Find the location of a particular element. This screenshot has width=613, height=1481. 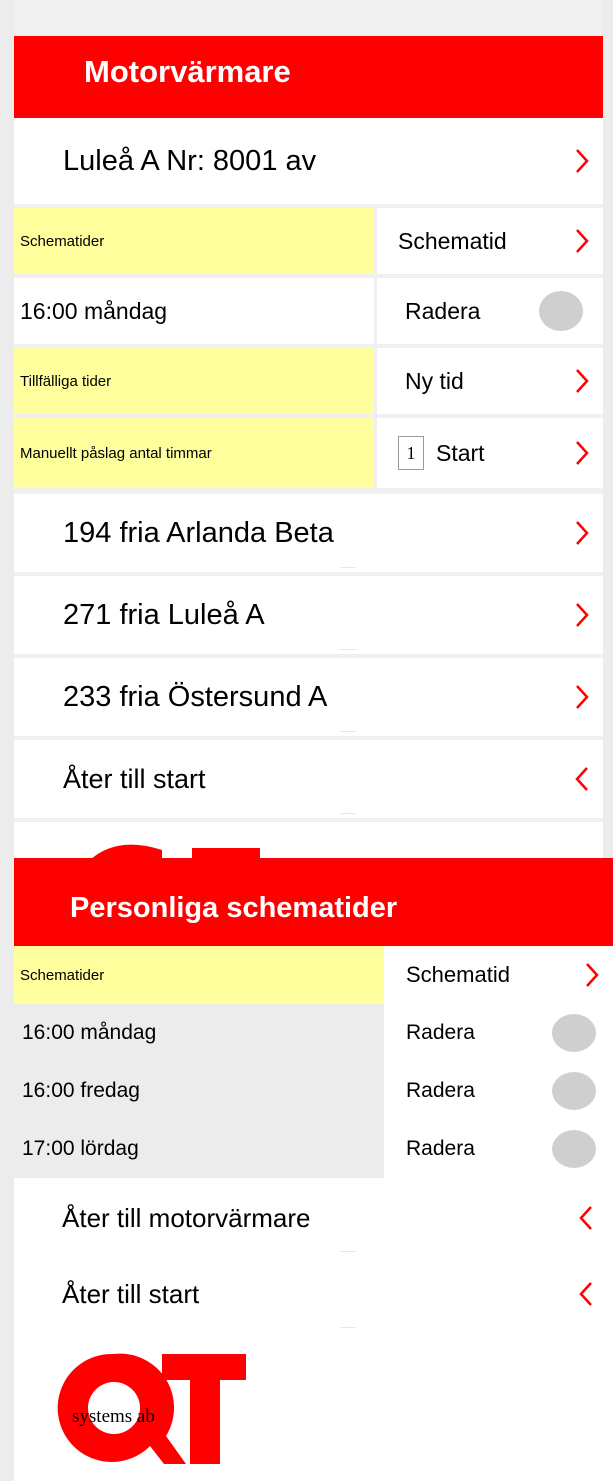

company-logo: systems ab is located at coordinates (154, 1408).